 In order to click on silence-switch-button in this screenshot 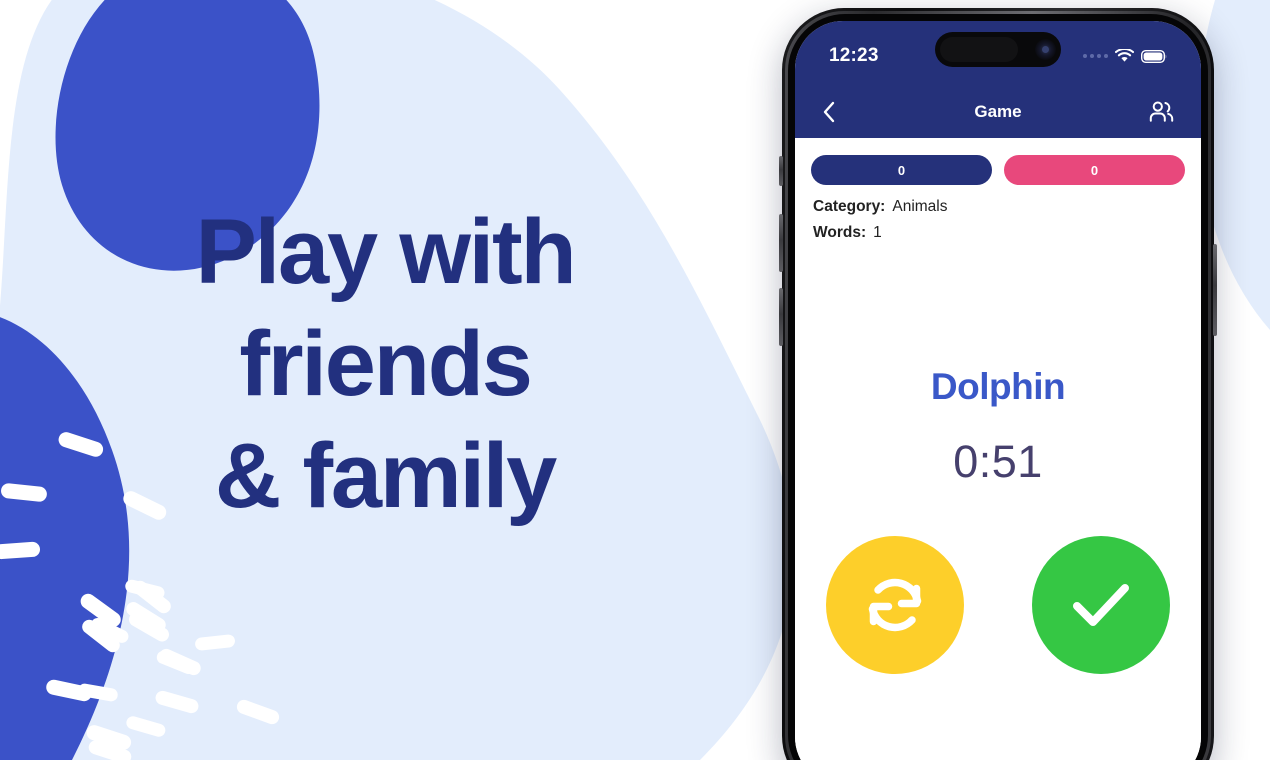, I will do `click(781, 171)`.